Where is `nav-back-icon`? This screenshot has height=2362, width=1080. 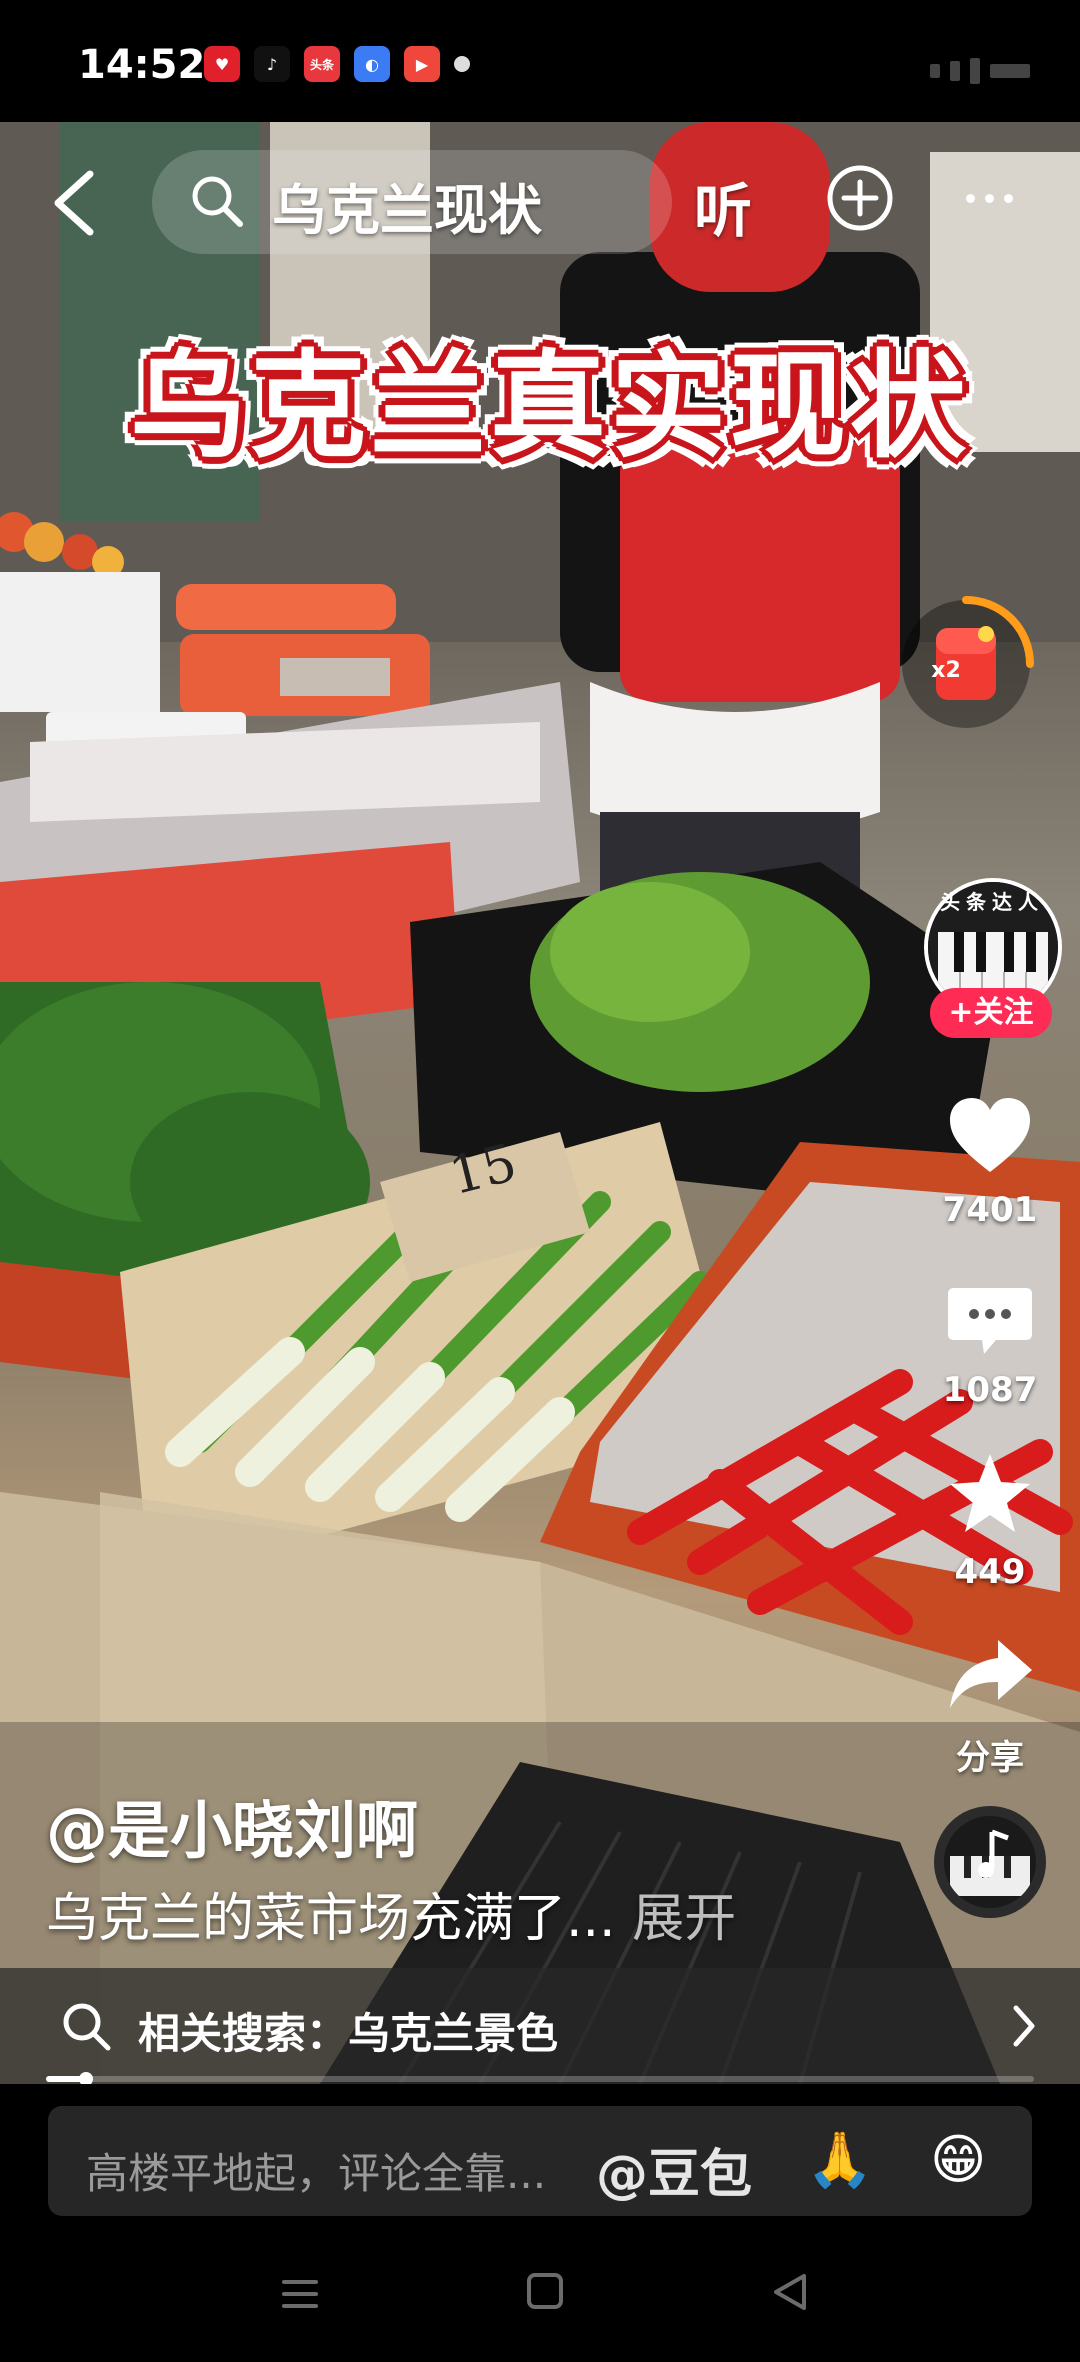
nav-back-icon is located at coordinates (790, 2292).